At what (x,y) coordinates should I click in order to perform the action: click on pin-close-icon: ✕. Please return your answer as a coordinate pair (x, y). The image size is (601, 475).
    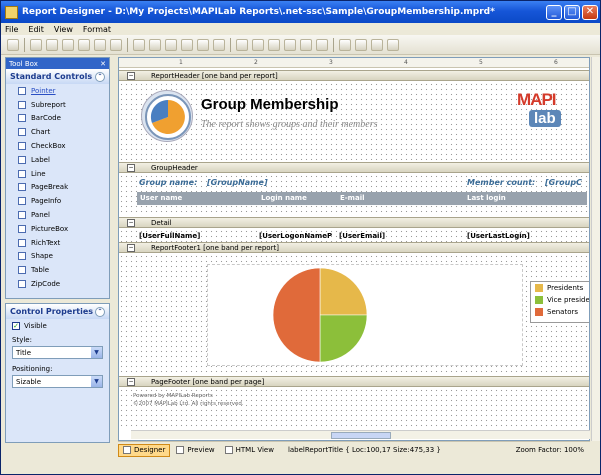
    Looking at the image, I should click on (103, 64).